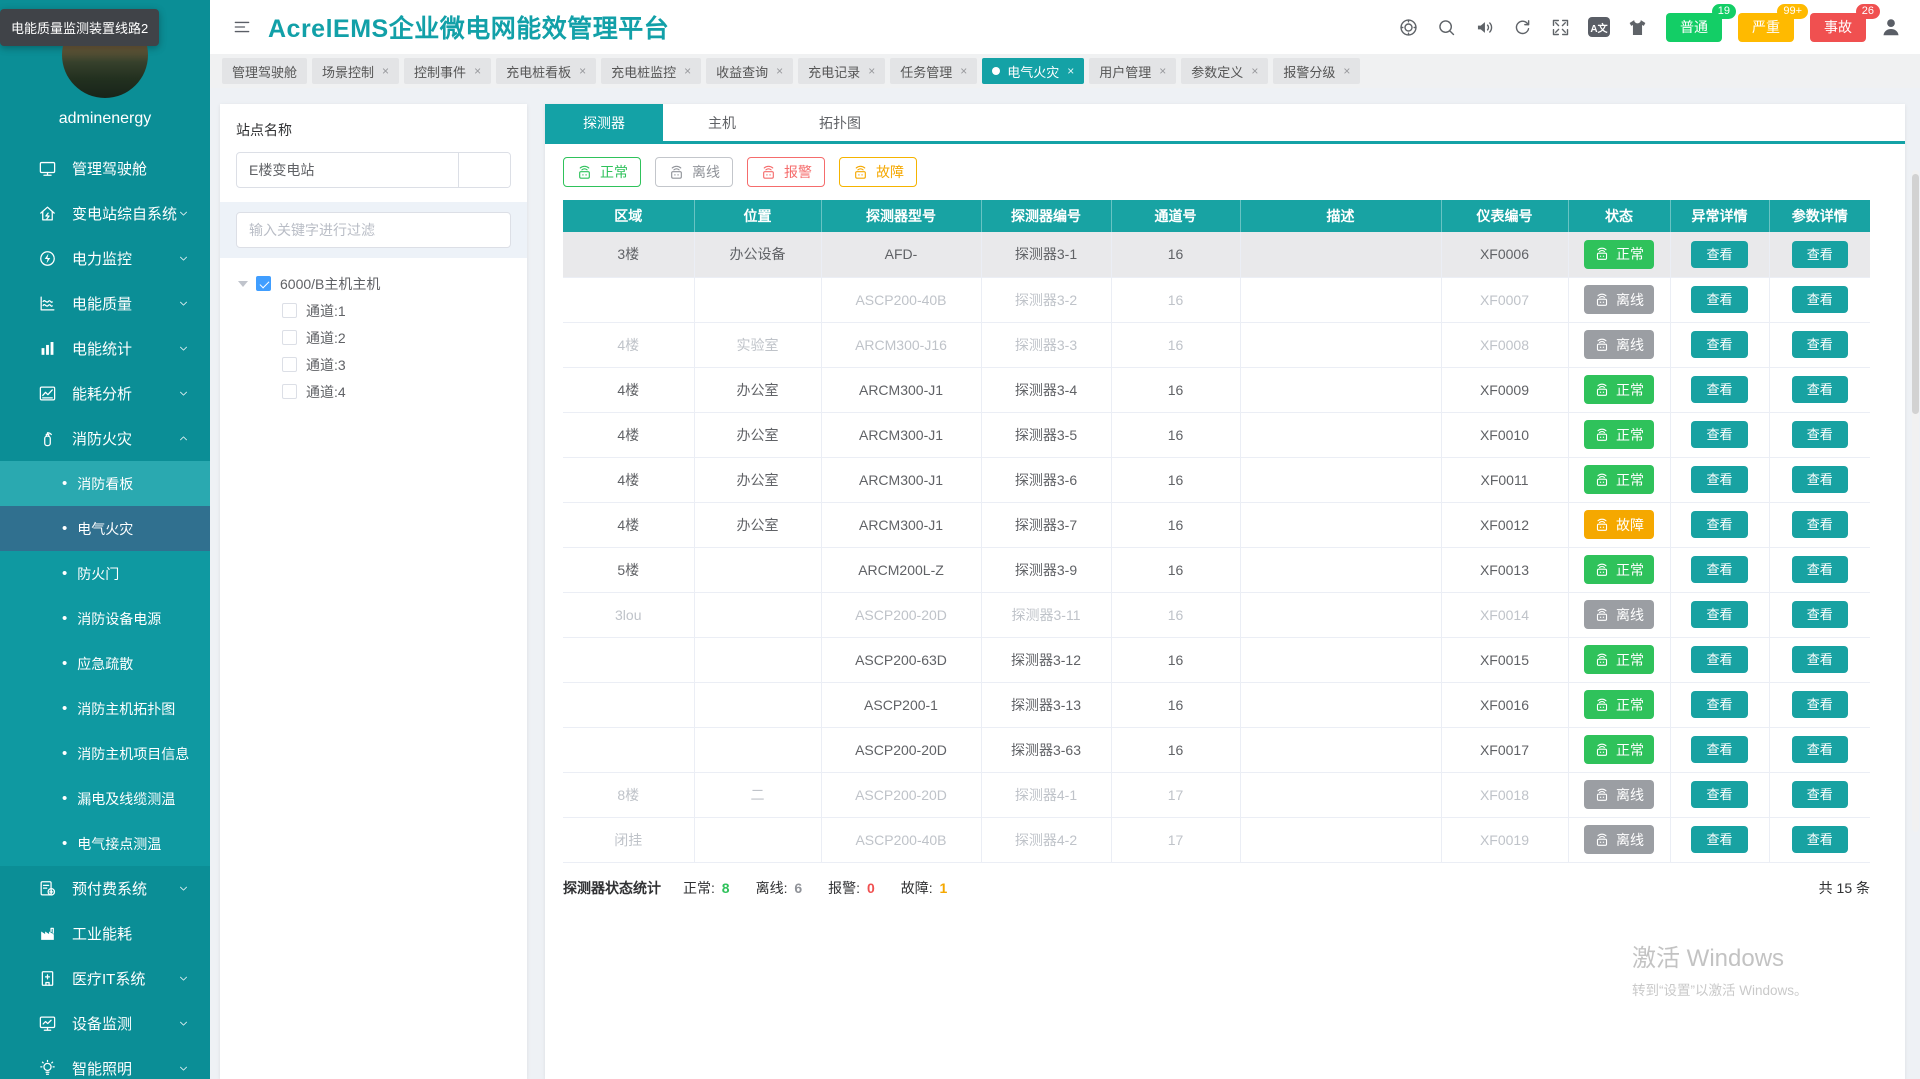 The image size is (1920, 1079). I want to click on sidebar-item: 电力监控, so click(105, 258).